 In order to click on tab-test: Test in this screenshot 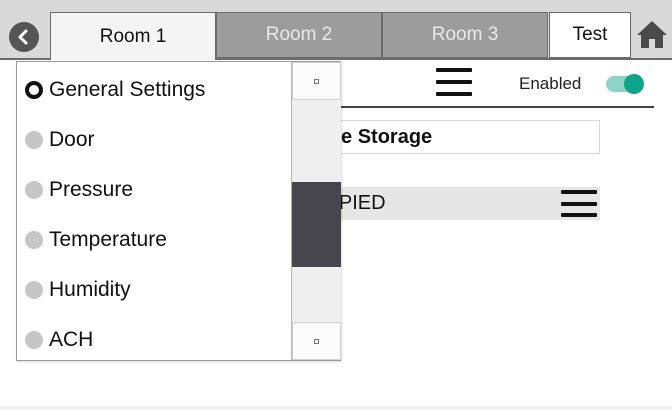, I will do `click(590, 35)`.